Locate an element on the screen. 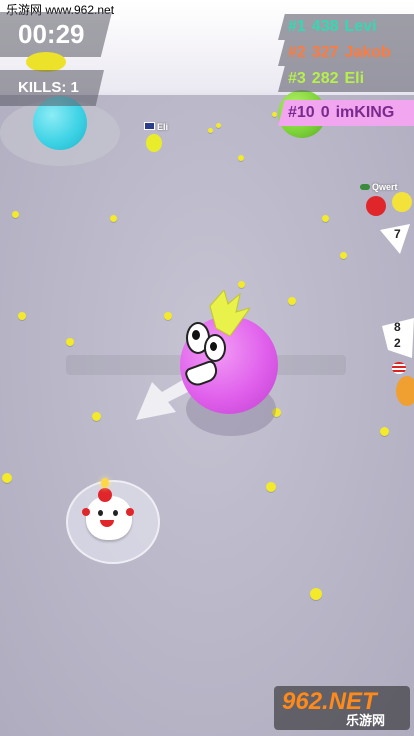  leaderboard-name: imKING is located at coordinates (365, 112).